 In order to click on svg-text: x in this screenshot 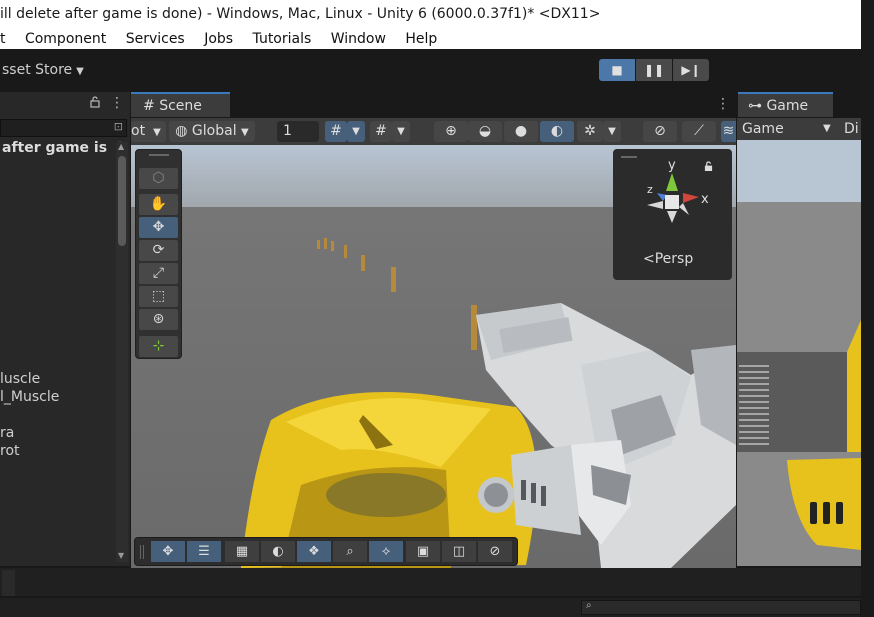, I will do `click(705, 199)`.